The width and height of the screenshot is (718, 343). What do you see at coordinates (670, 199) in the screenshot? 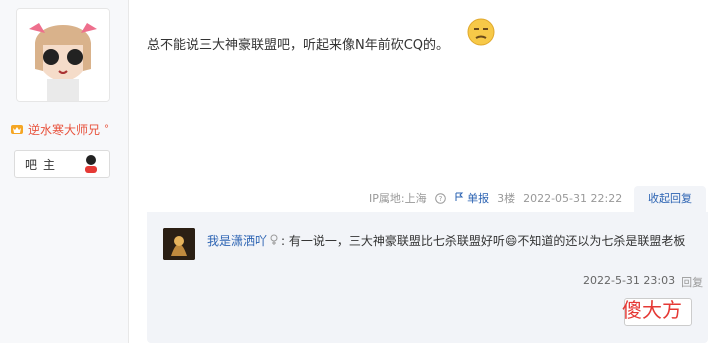
I see `collapse-reply-button: 收起回复` at bounding box center [670, 199].